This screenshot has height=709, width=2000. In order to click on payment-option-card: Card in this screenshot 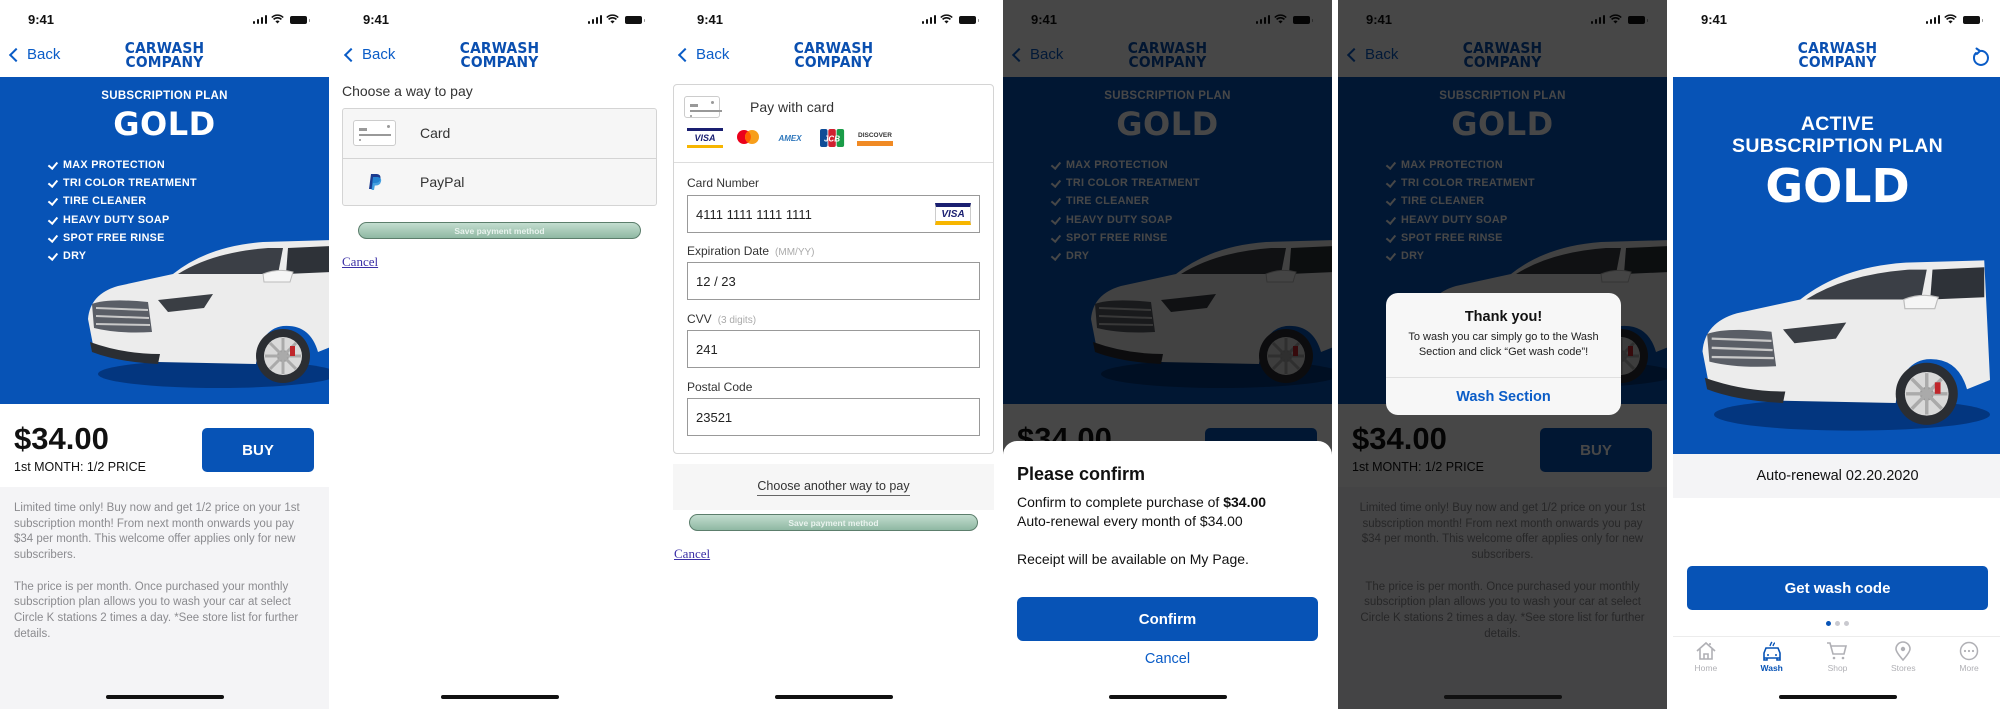, I will do `click(499, 133)`.